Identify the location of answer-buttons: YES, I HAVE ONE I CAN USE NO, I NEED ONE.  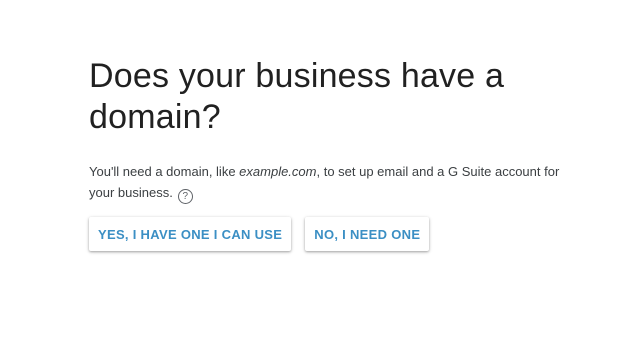
(339, 234).